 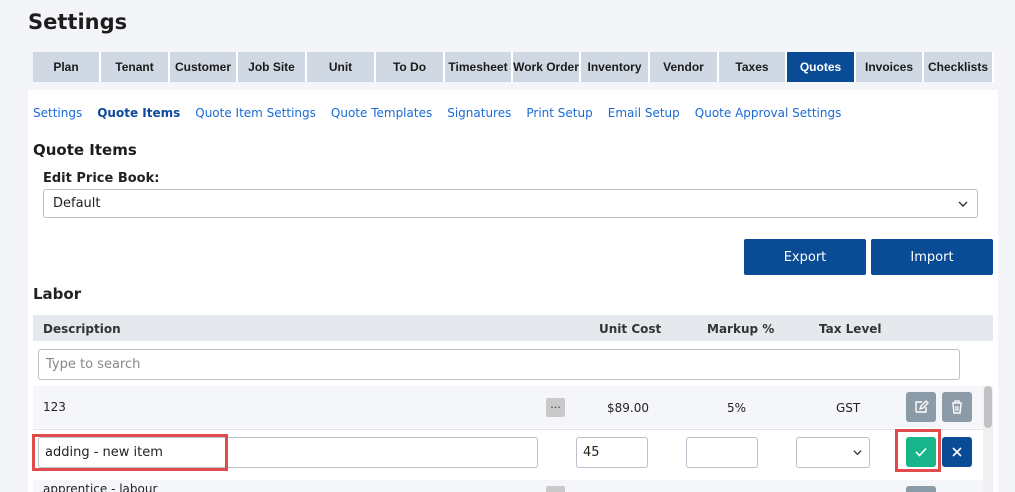 I want to click on row-description: apprentice - labour, so click(x=100, y=487).